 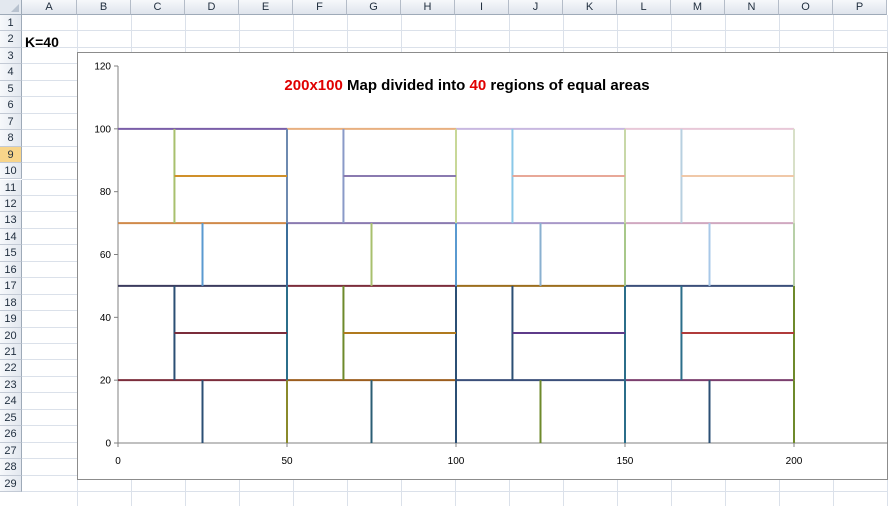 What do you see at coordinates (11, 451) in the screenshot?
I see `row-header-27: 27` at bounding box center [11, 451].